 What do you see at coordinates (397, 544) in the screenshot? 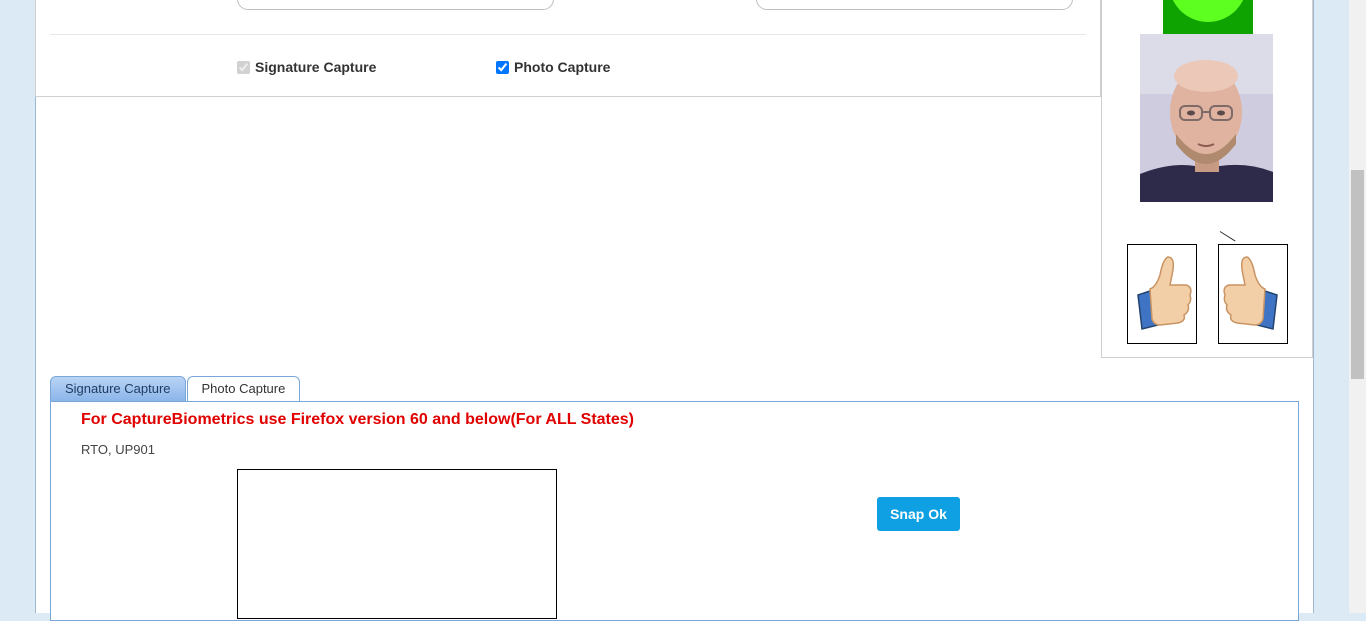
I see `camera-preview-frame` at bounding box center [397, 544].